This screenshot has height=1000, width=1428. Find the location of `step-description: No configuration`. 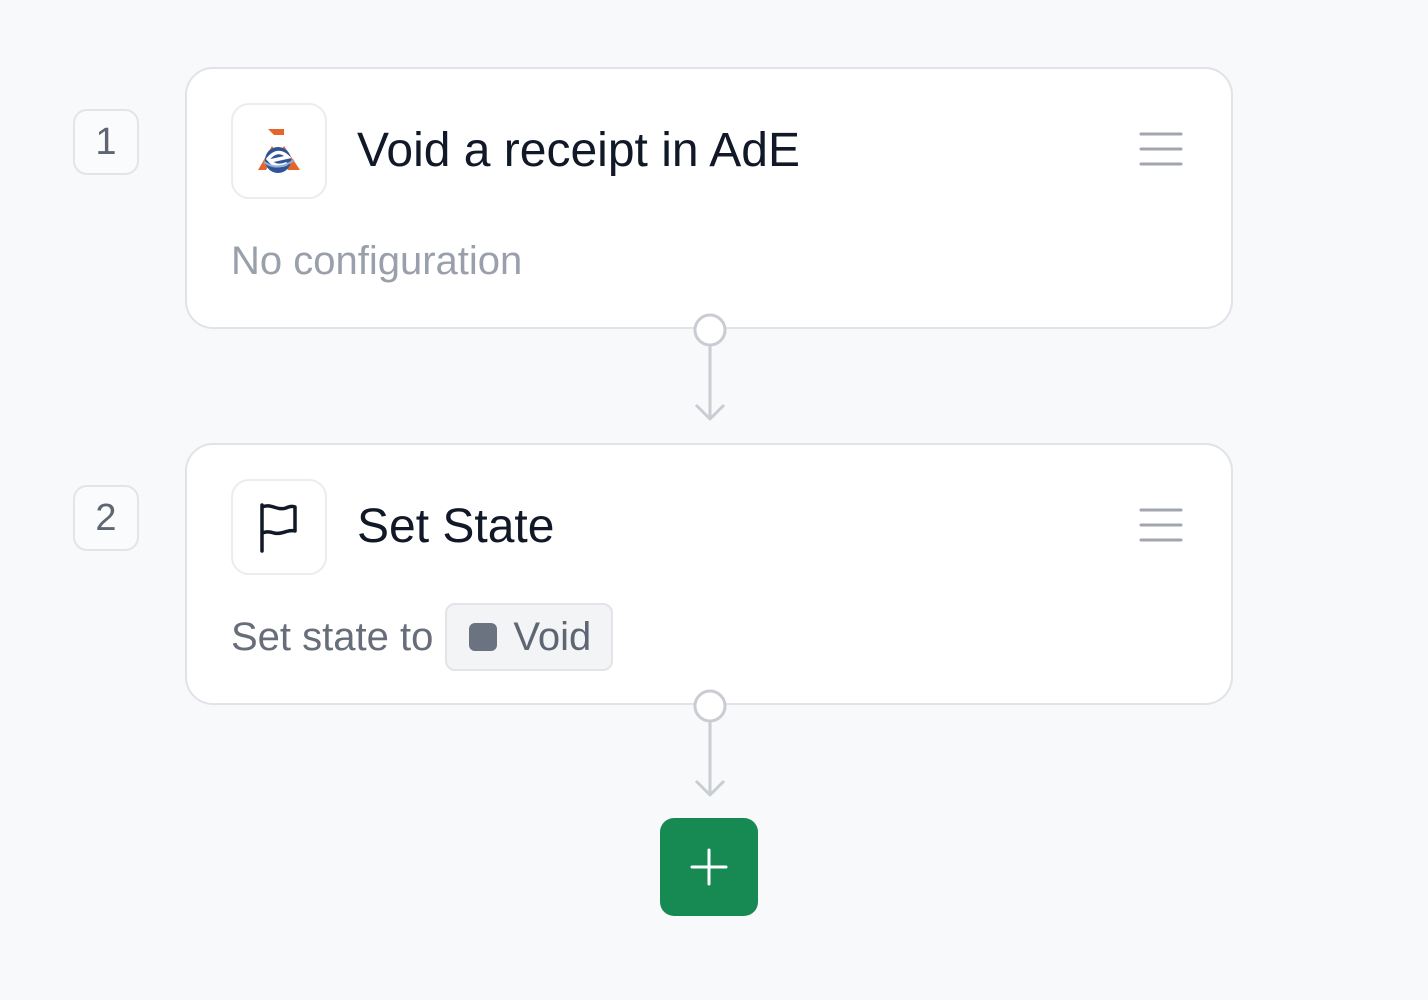

step-description: No configuration is located at coordinates (377, 261).